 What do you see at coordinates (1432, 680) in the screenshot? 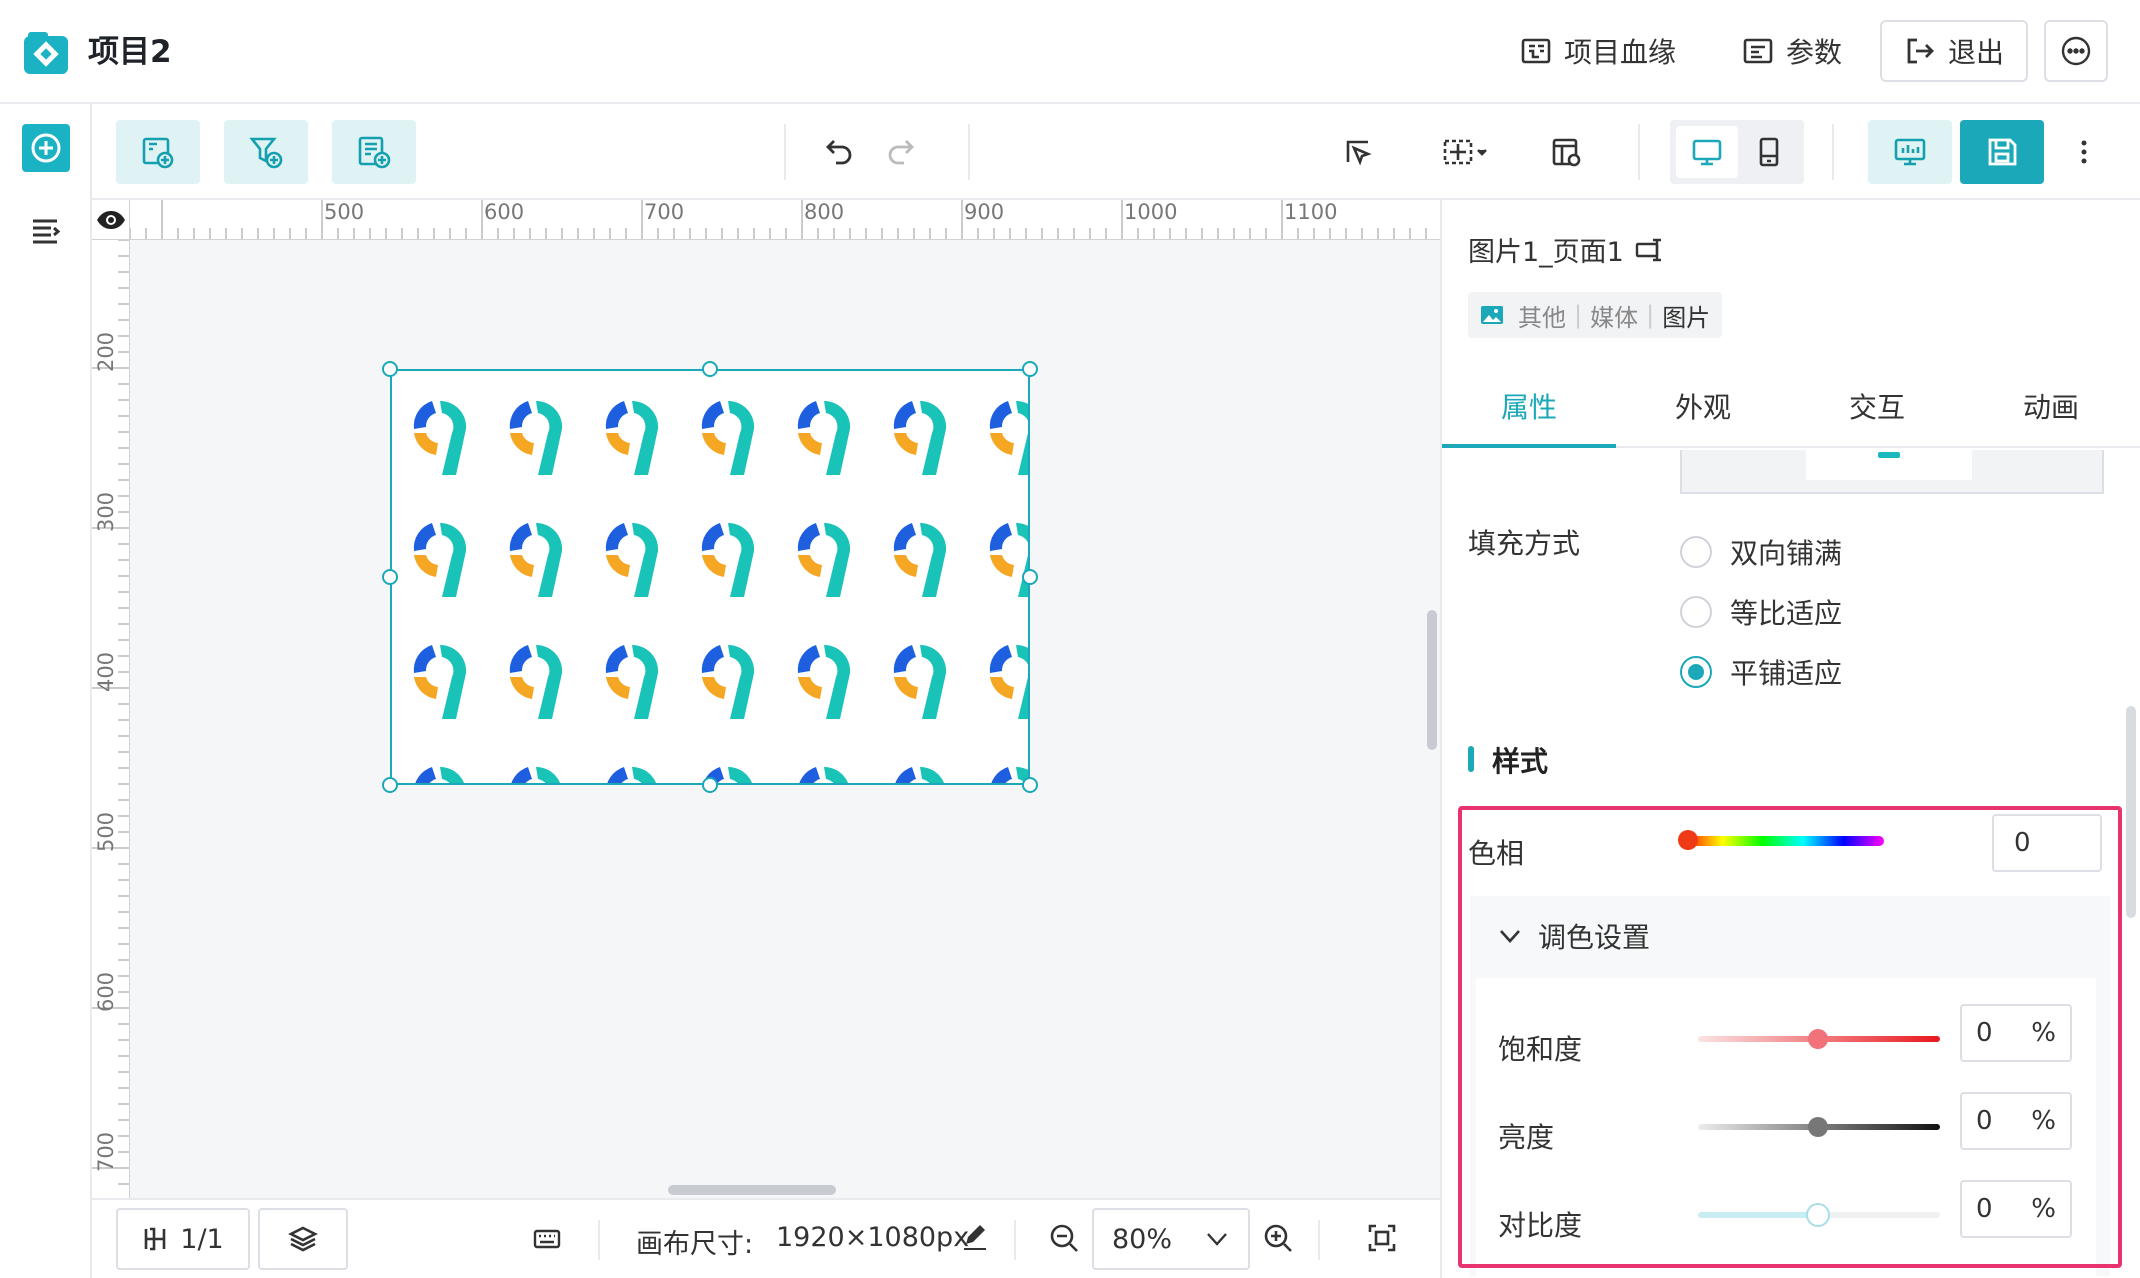
I see `canvas-vertical-scrollbar` at bounding box center [1432, 680].